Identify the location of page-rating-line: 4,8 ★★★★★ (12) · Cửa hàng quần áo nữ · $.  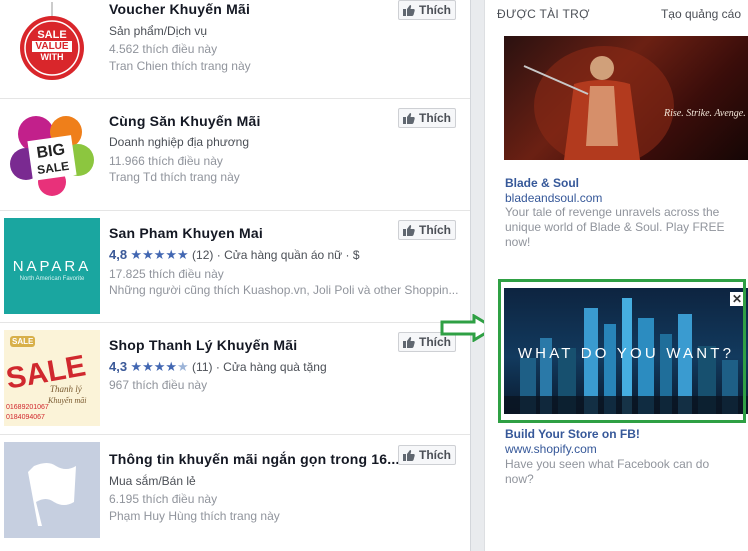
(234, 255).